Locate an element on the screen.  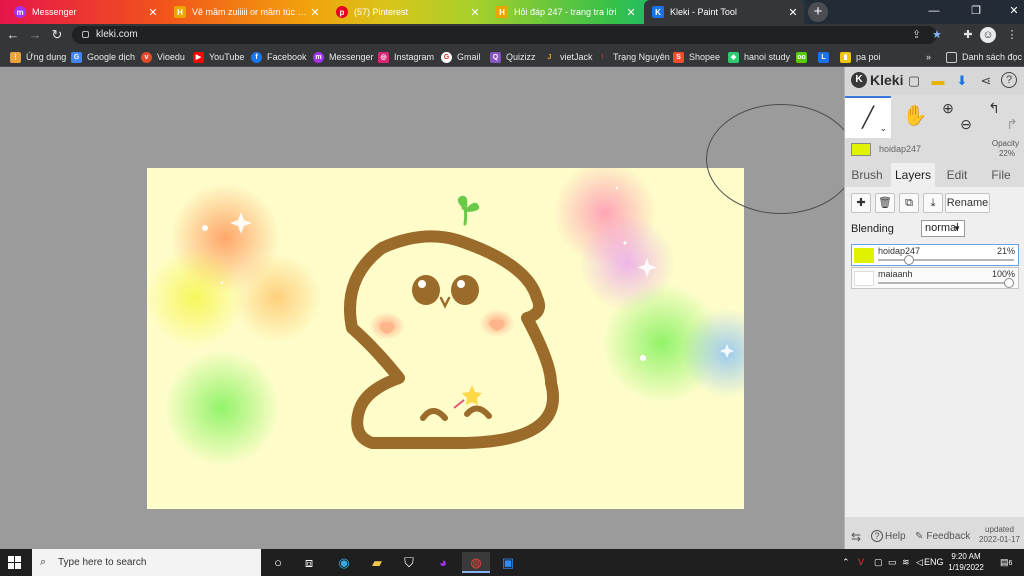
zoom-in-button: ⊕ is located at coordinates (948, 117).